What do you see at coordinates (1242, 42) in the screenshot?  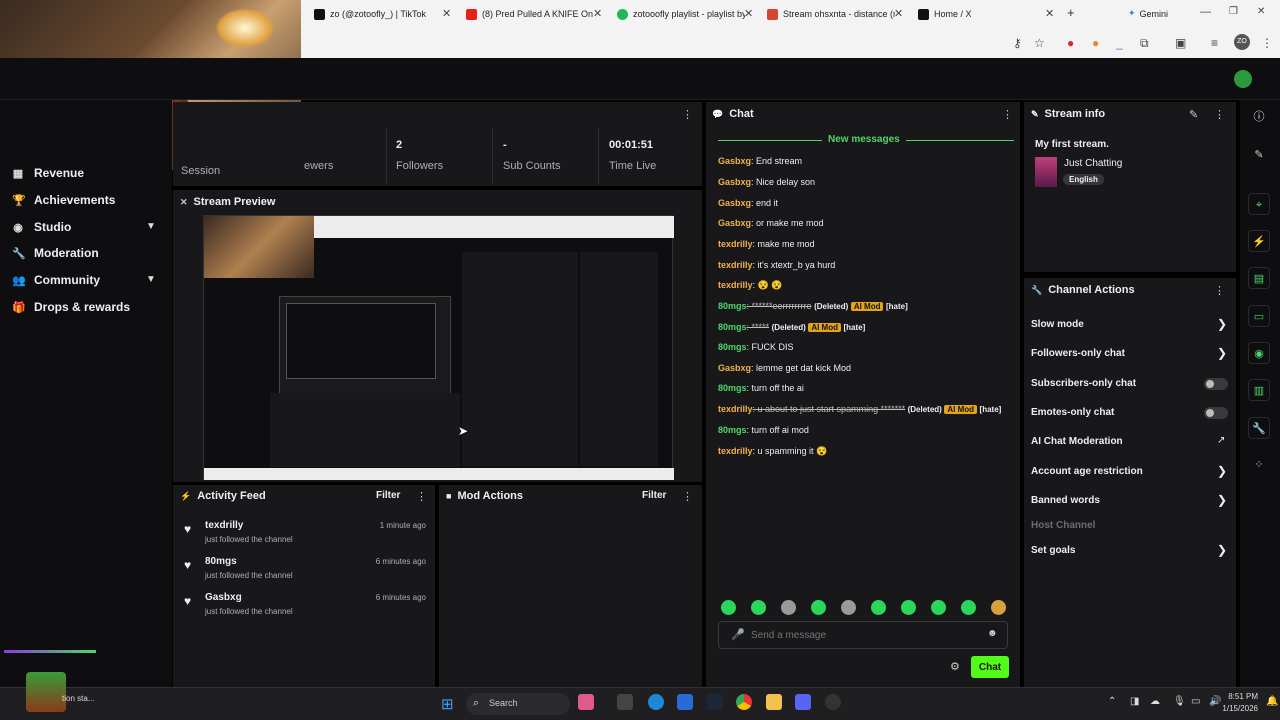 I see `profile-avatar: ZO` at bounding box center [1242, 42].